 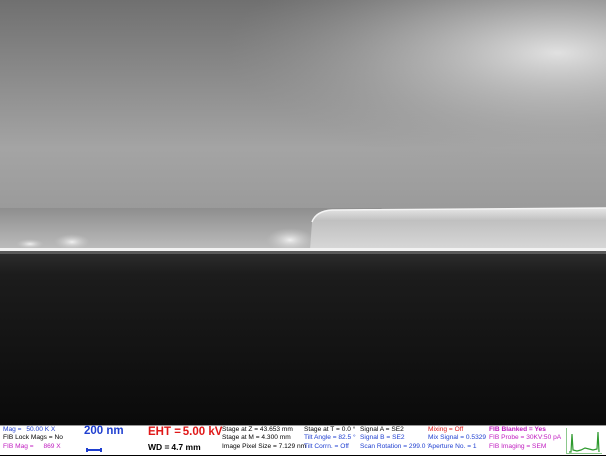 What do you see at coordinates (186, 447) in the screenshot?
I see `wd-value: 4.7 mm` at bounding box center [186, 447].